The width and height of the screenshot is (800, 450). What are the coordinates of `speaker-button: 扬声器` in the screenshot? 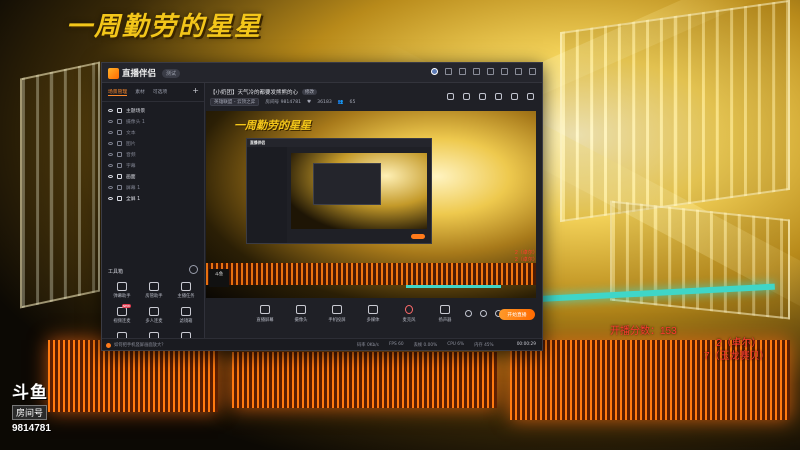 It's located at (445, 314).